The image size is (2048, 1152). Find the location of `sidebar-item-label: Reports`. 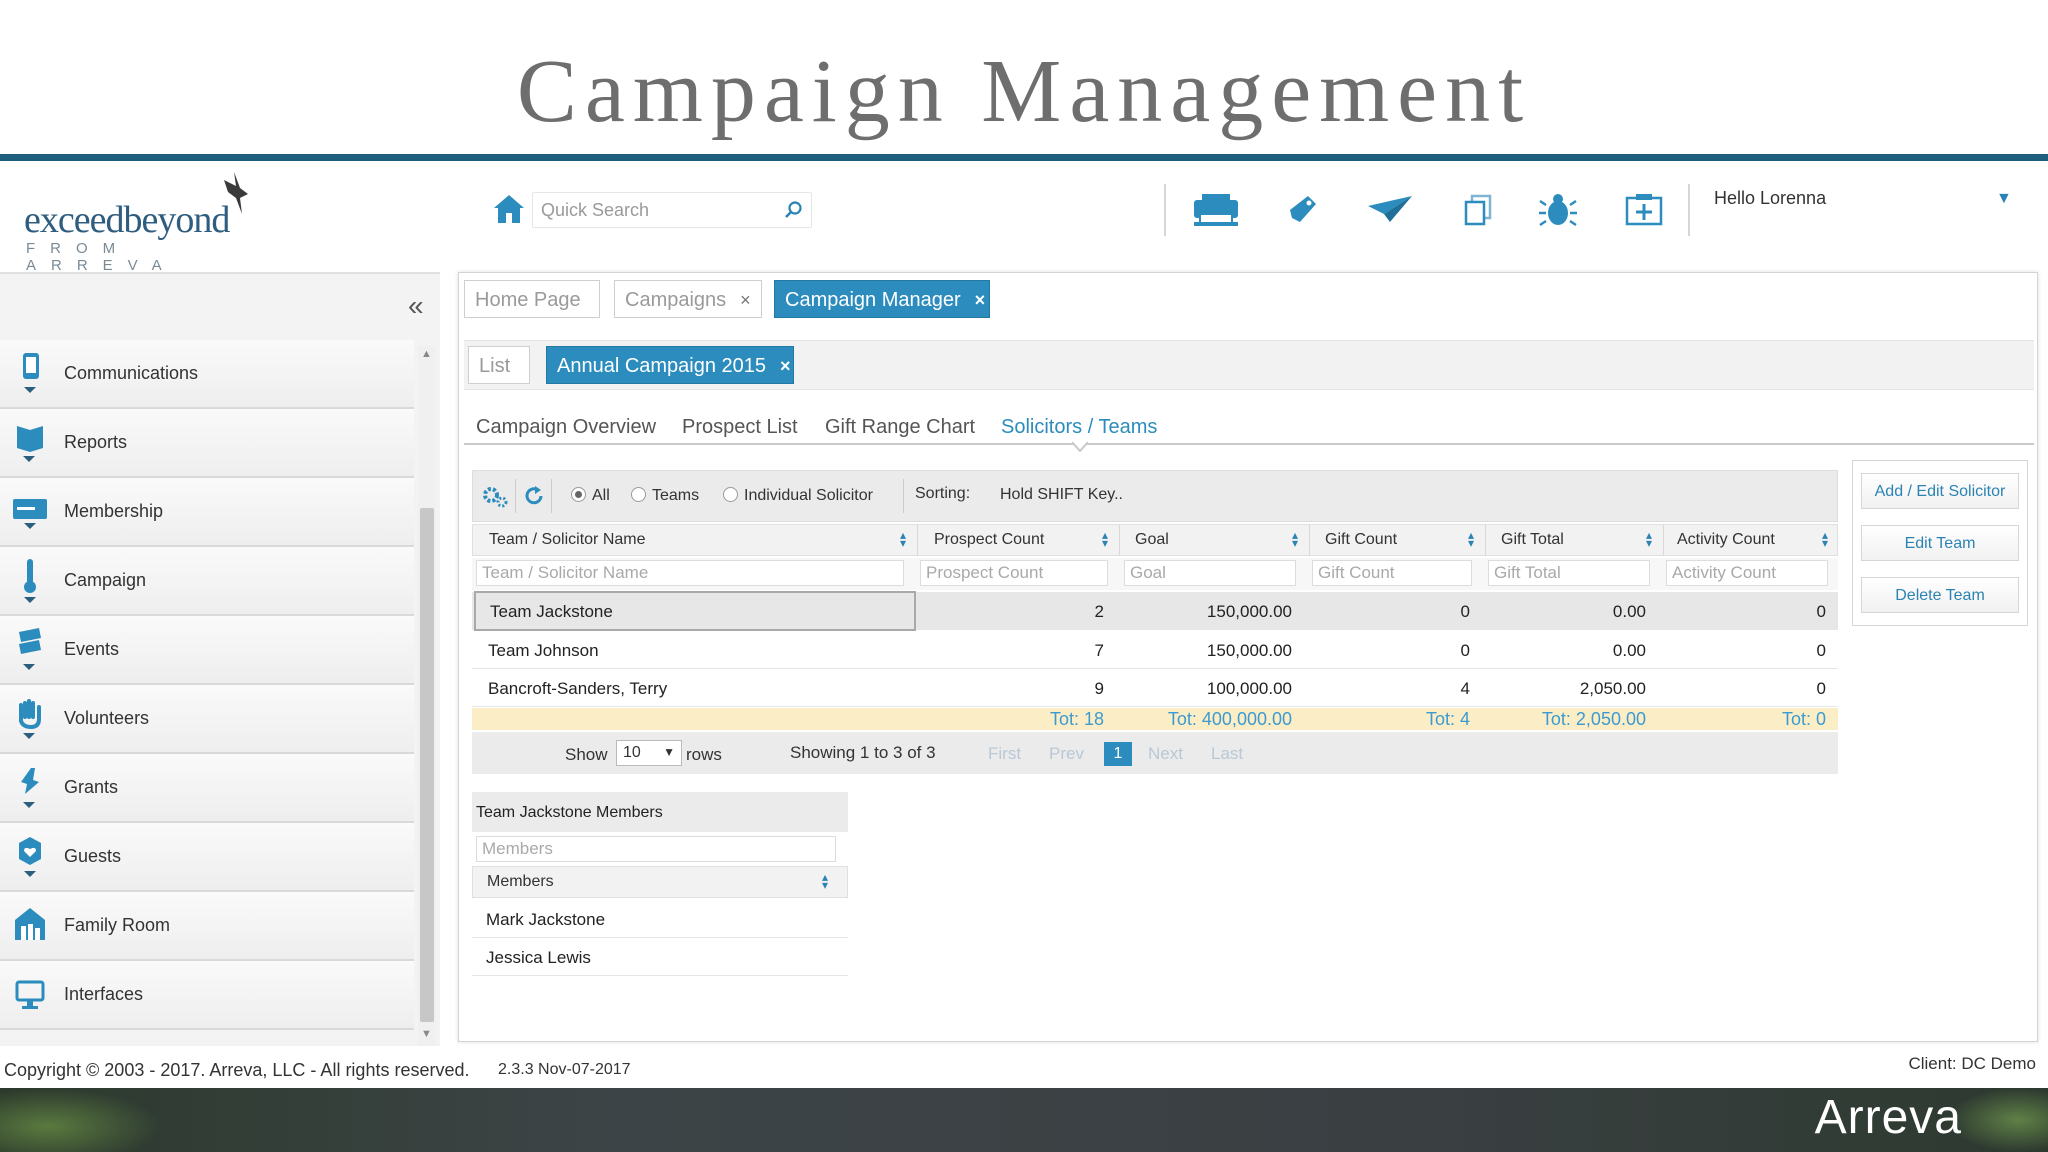

sidebar-item-label: Reports is located at coordinates (96, 442).